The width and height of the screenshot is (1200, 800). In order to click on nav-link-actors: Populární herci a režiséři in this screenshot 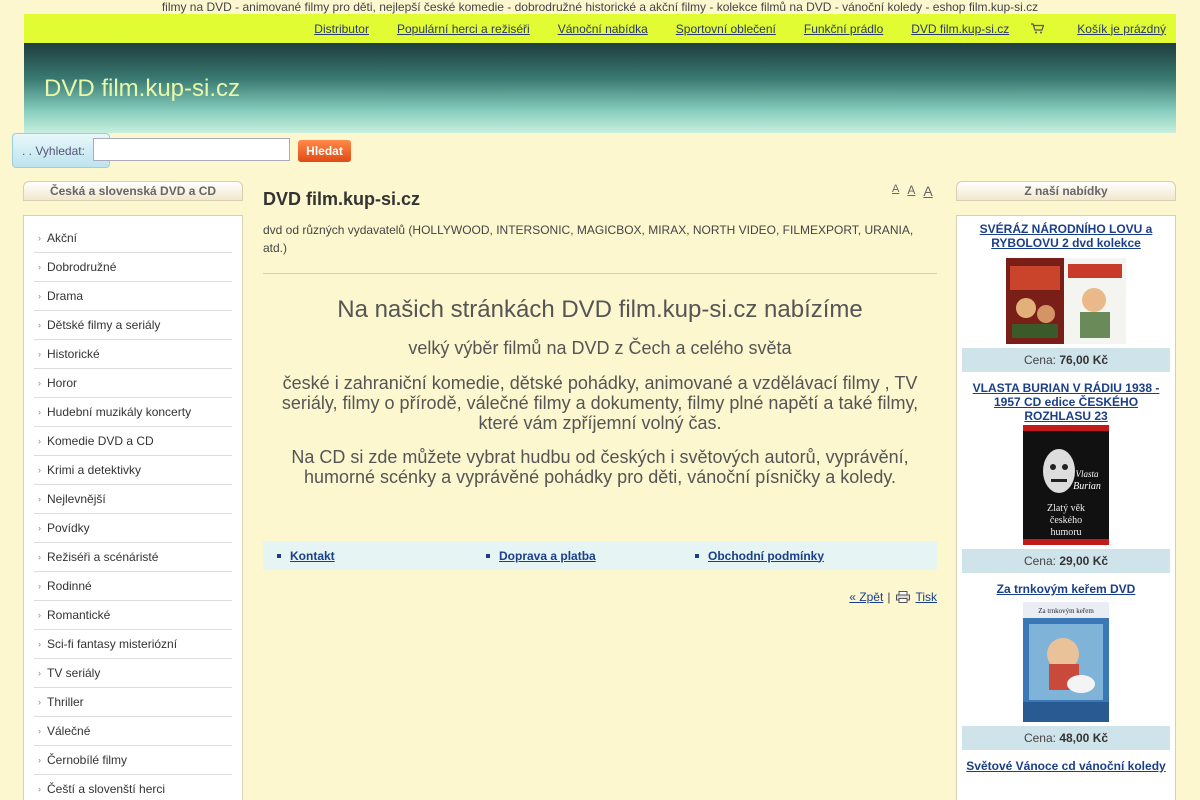, I will do `click(463, 29)`.